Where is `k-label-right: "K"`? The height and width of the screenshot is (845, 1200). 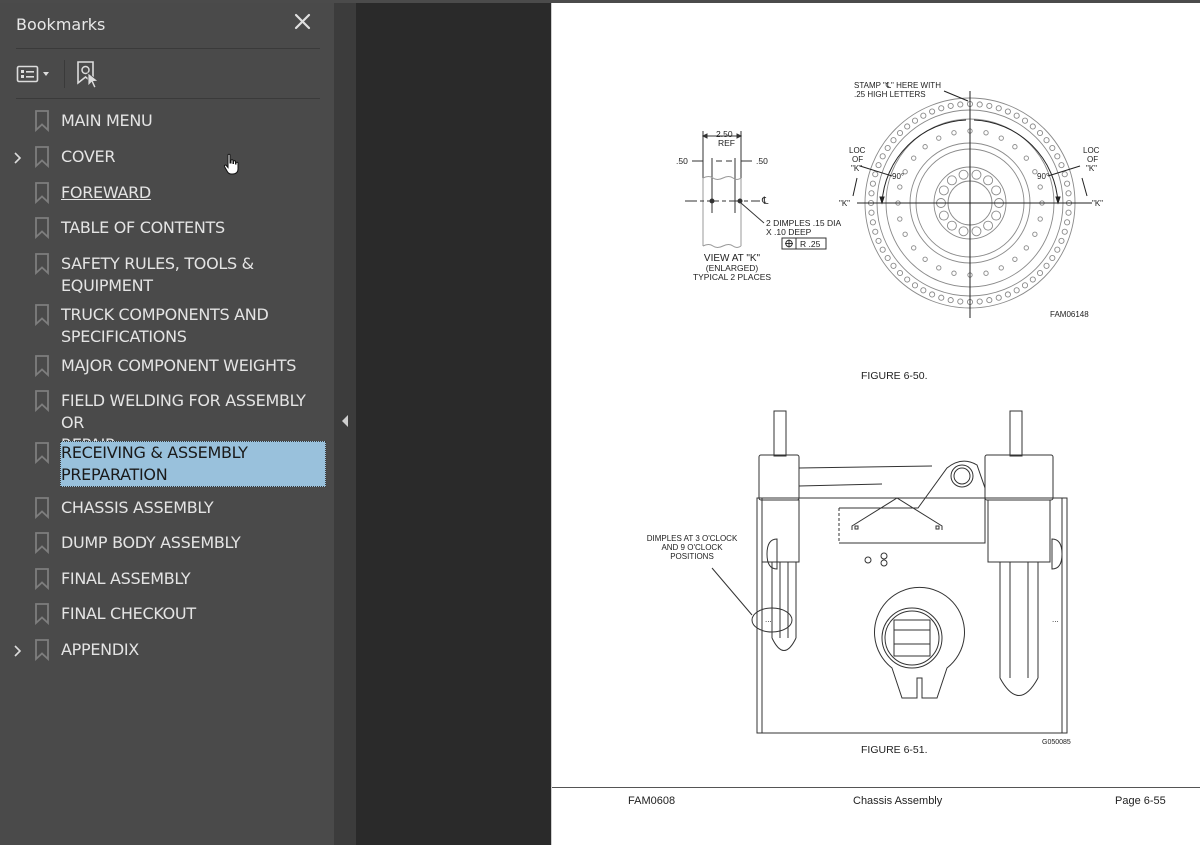 k-label-right: "K" is located at coordinates (1097, 203).